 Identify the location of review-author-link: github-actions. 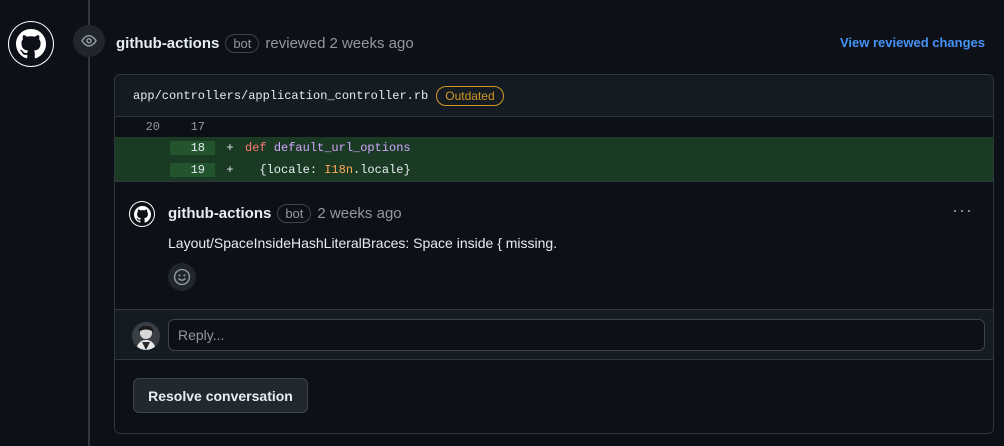
(167, 43).